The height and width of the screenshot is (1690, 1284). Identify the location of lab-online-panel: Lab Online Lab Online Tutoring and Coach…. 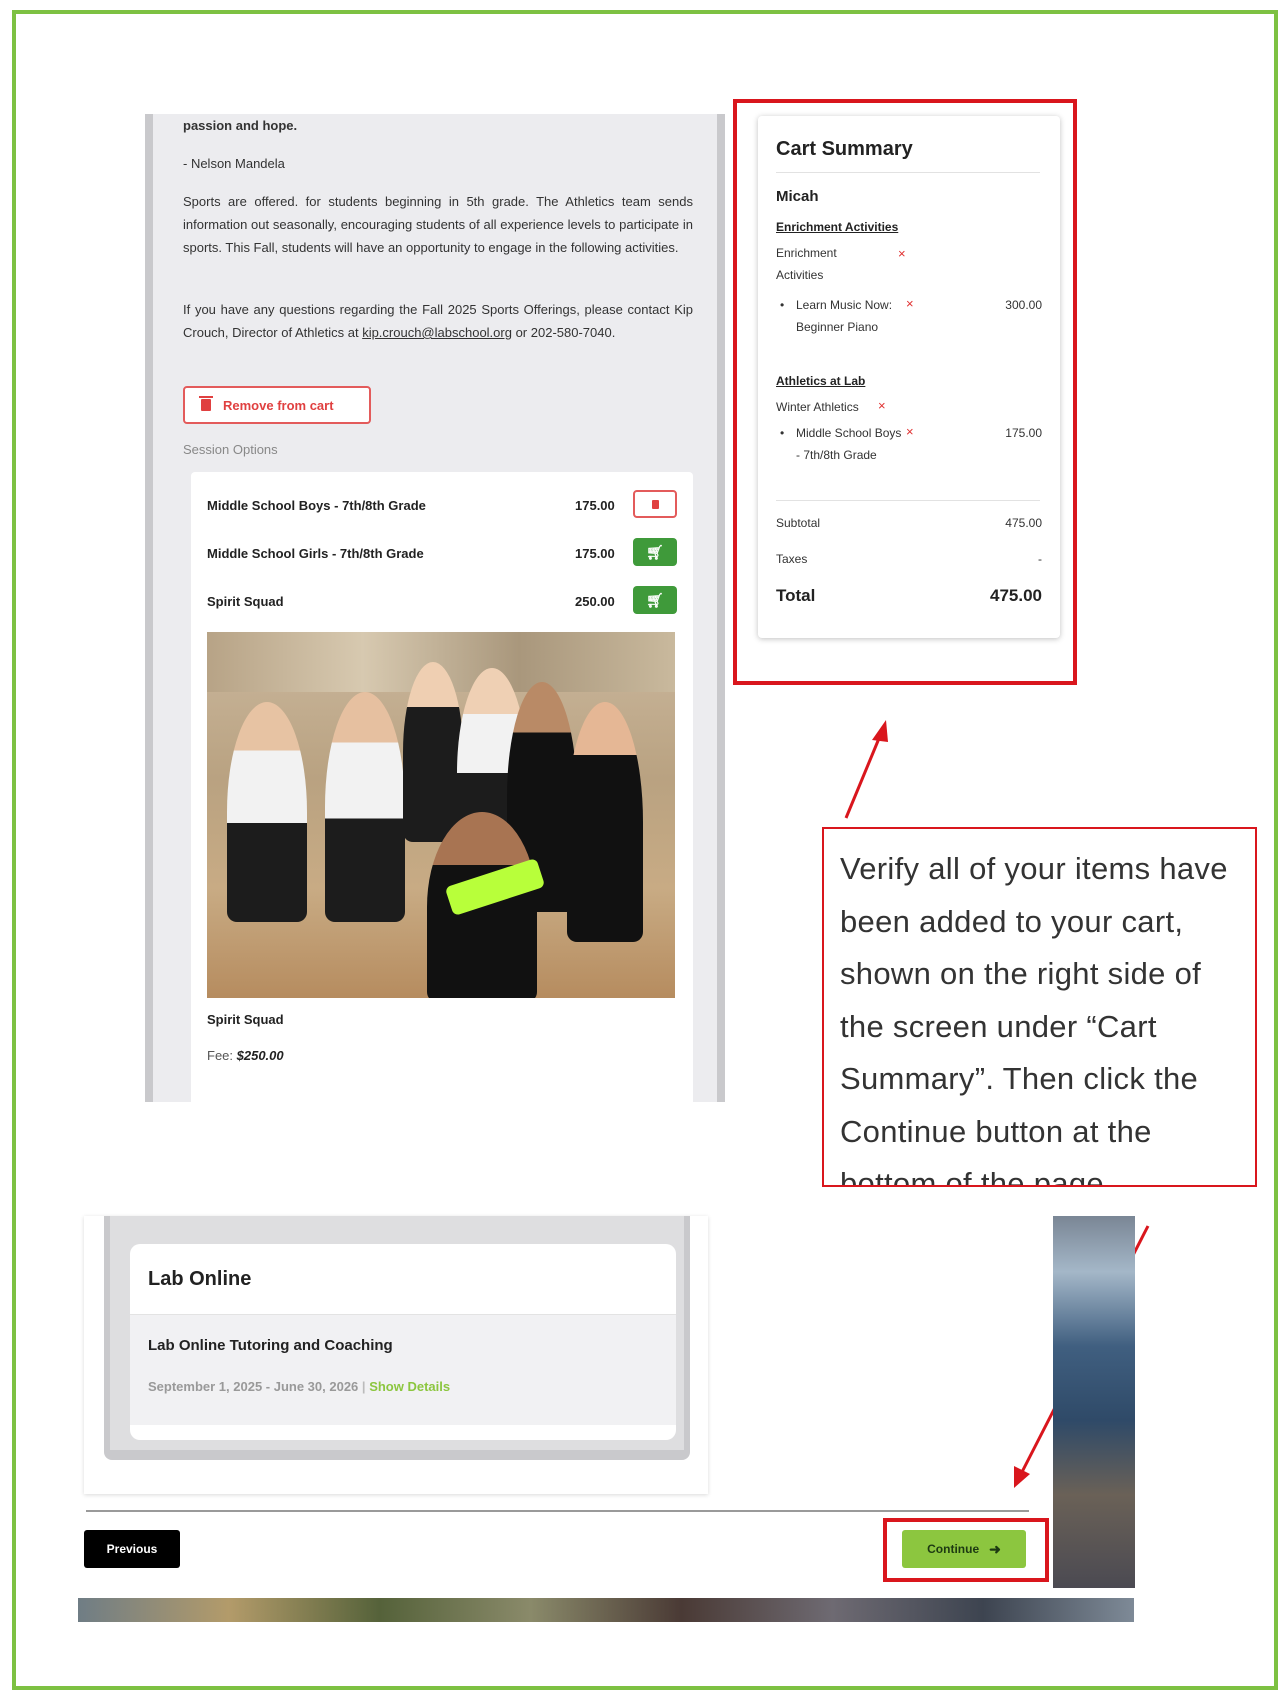
(397, 1338).